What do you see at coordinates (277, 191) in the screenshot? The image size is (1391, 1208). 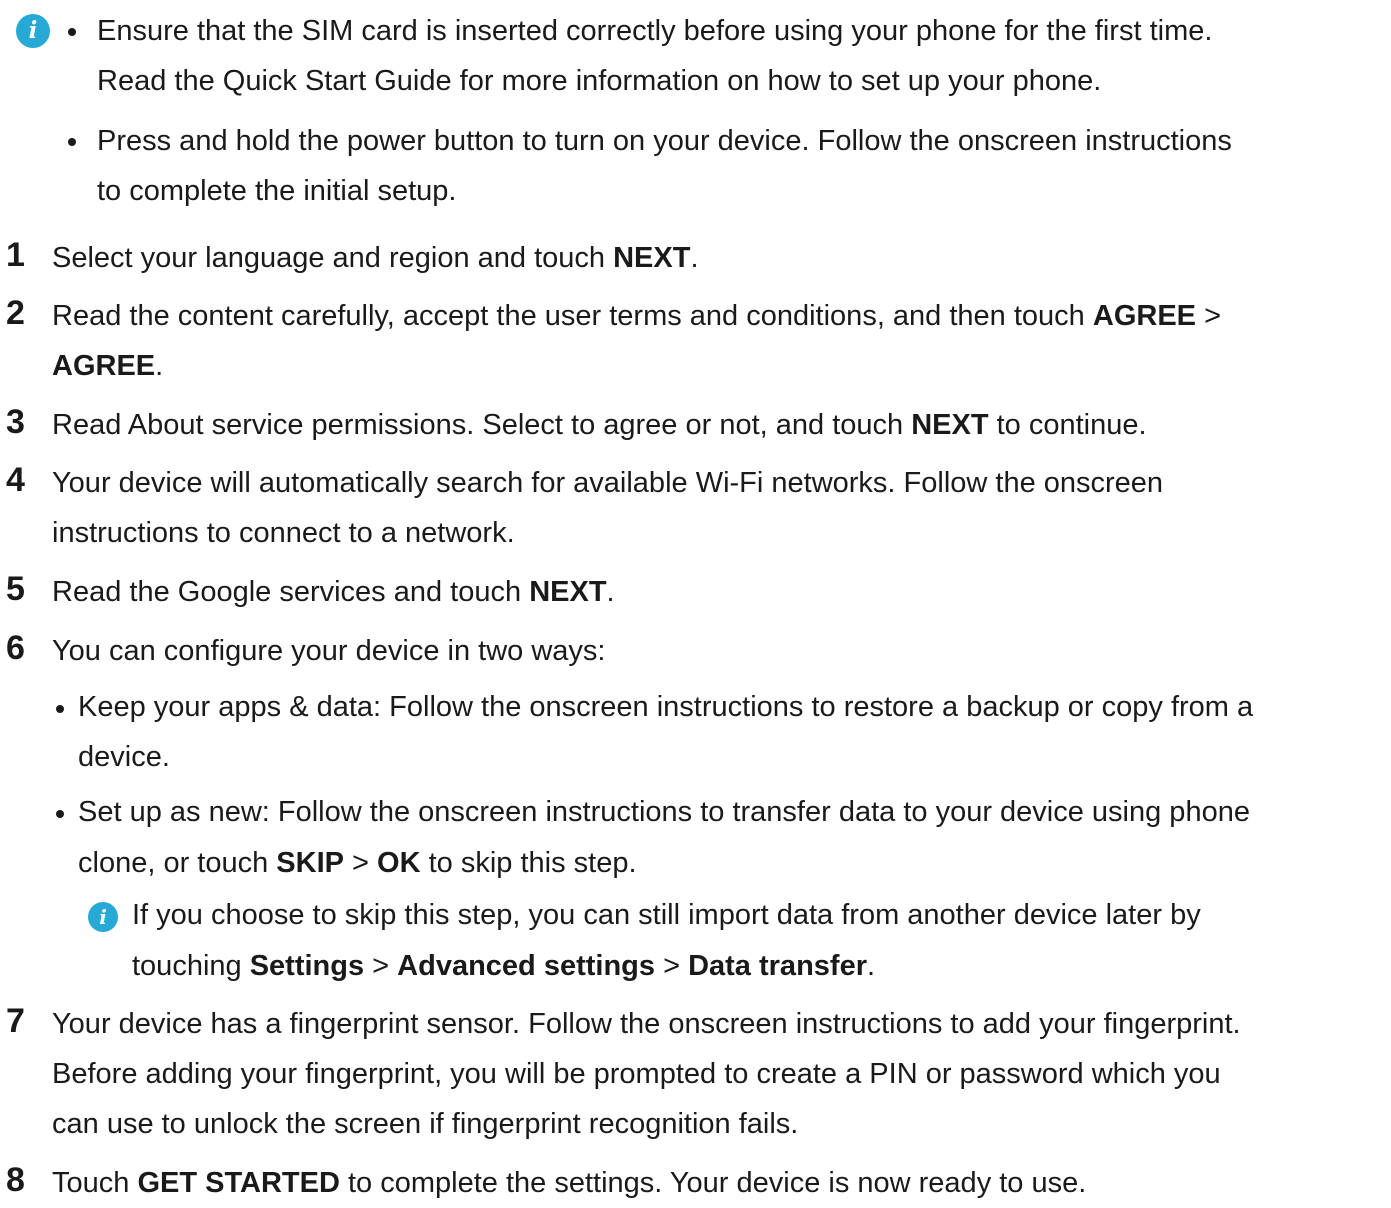 I see `note-bullet-2-line-2: to complete the initial setup.` at bounding box center [277, 191].